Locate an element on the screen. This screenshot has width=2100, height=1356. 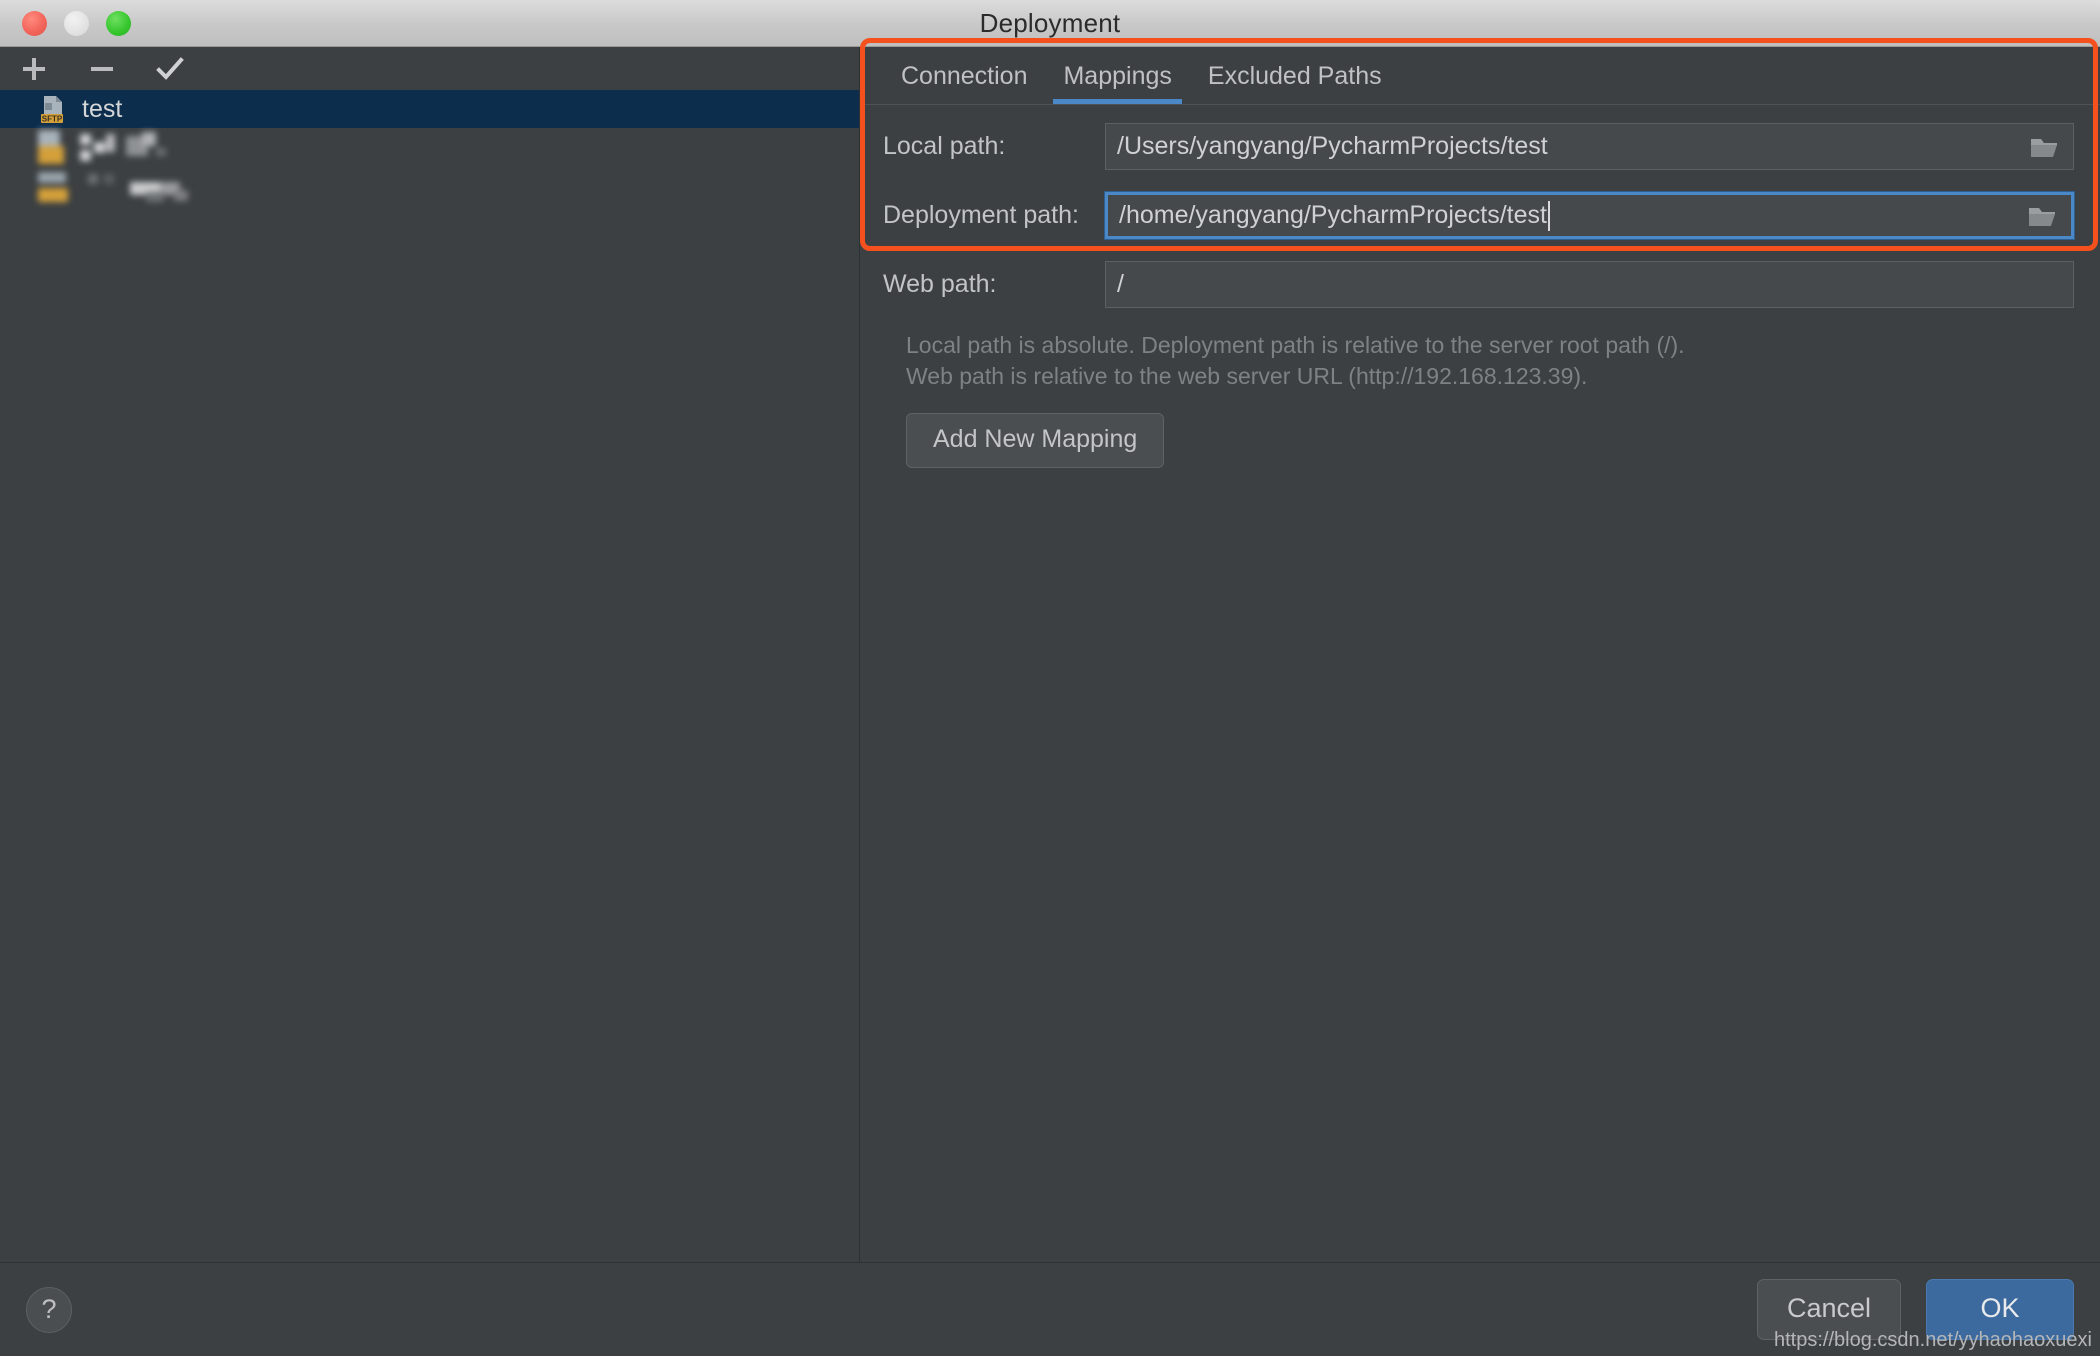
remove-server-button is located at coordinates (102, 69).